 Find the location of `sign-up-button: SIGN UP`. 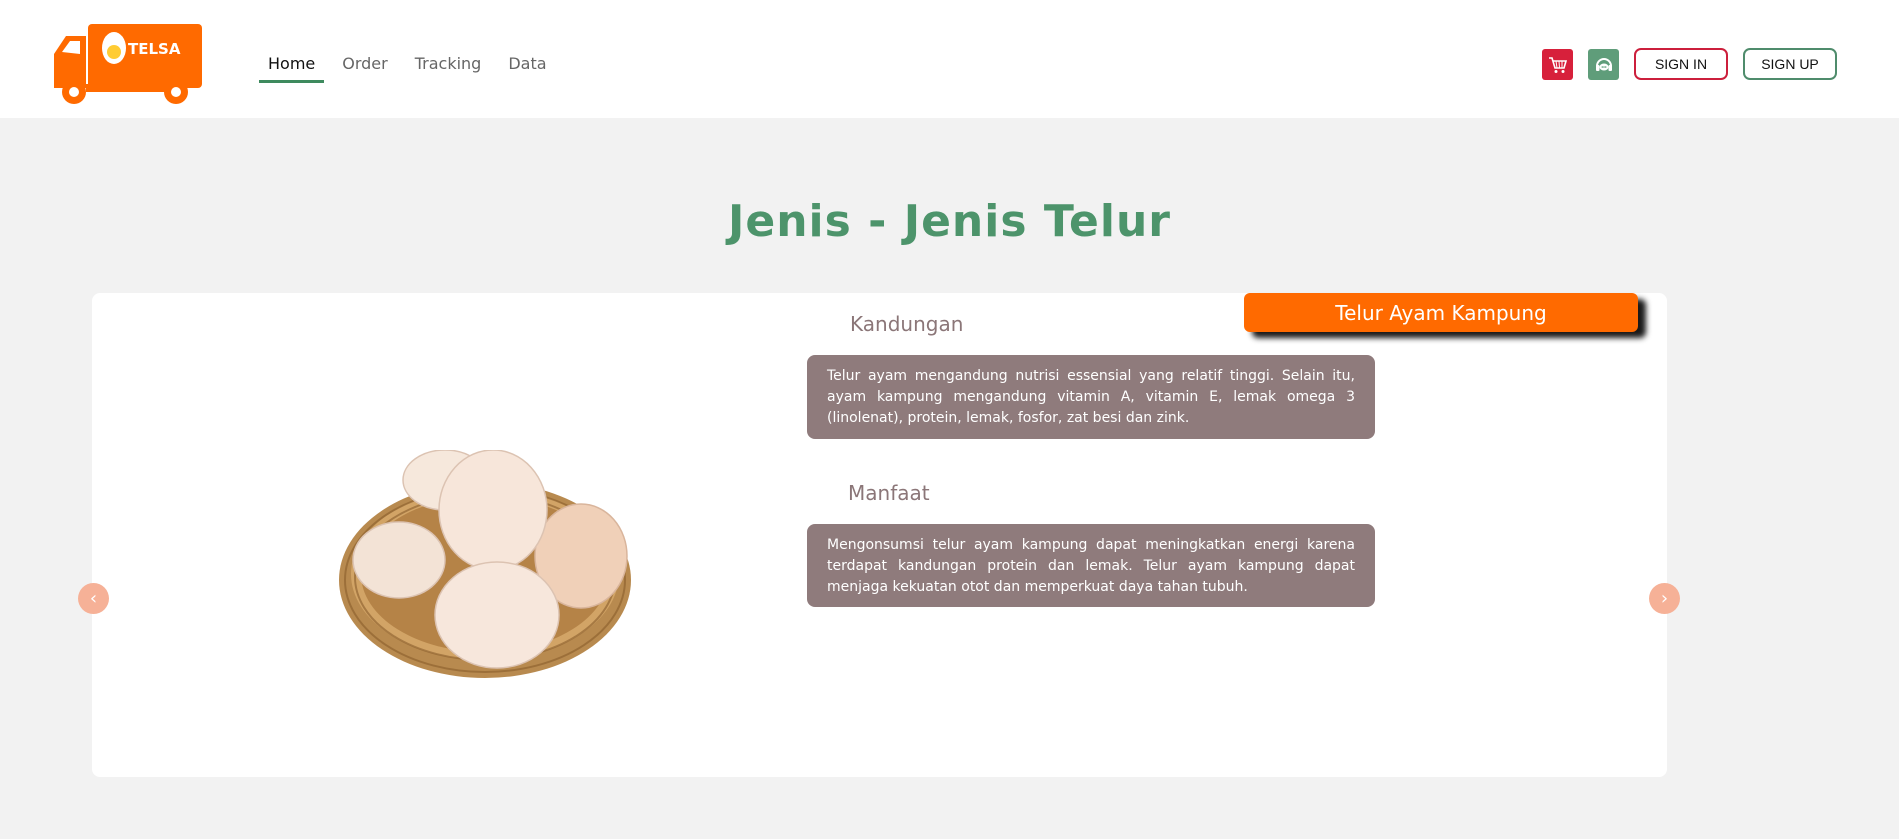

sign-up-button: SIGN UP is located at coordinates (1790, 64).